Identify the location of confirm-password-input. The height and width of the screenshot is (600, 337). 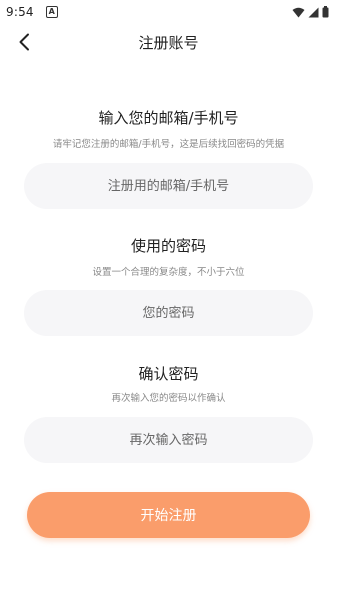
(168, 440).